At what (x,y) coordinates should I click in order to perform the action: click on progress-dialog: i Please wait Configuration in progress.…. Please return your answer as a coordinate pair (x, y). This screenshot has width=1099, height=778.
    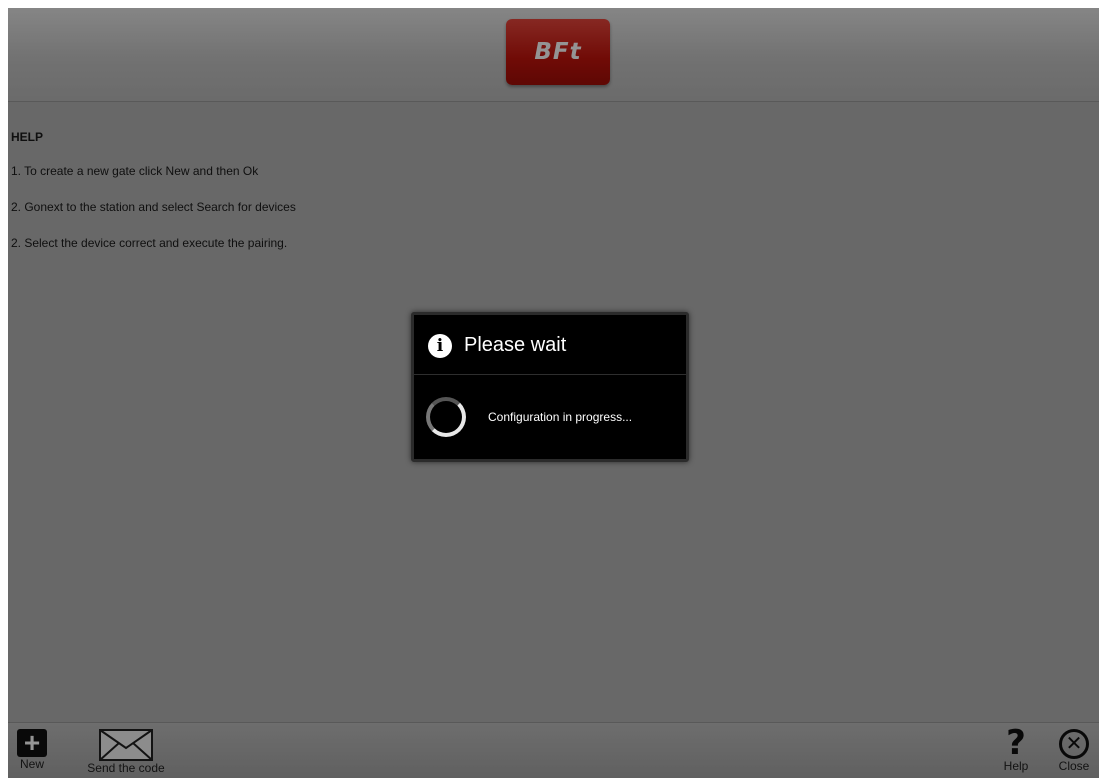
    Looking at the image, I should click on (550, 387).